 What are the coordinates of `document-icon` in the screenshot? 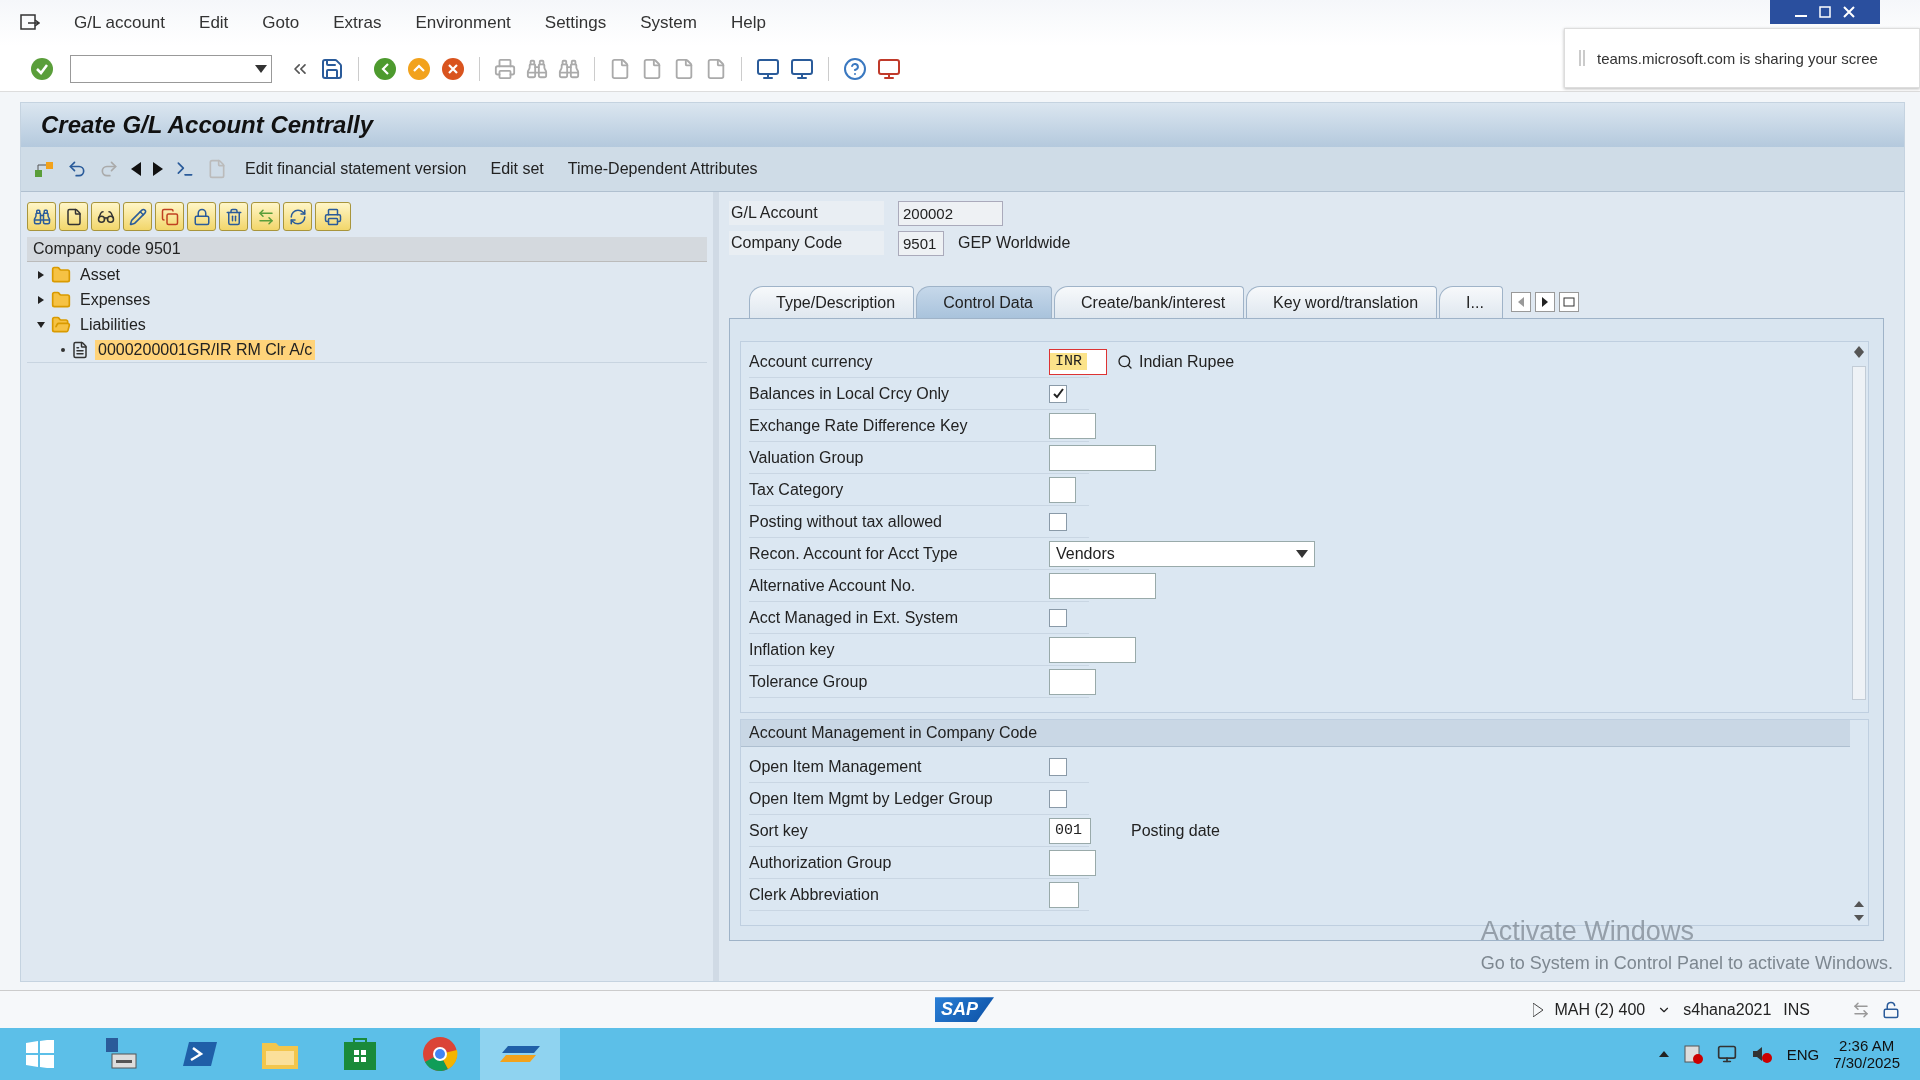 It's located at (80, 349).